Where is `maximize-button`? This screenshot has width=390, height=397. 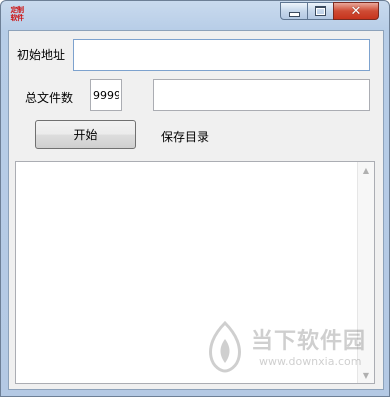
maximize-button is located at coordinates (320, 11).